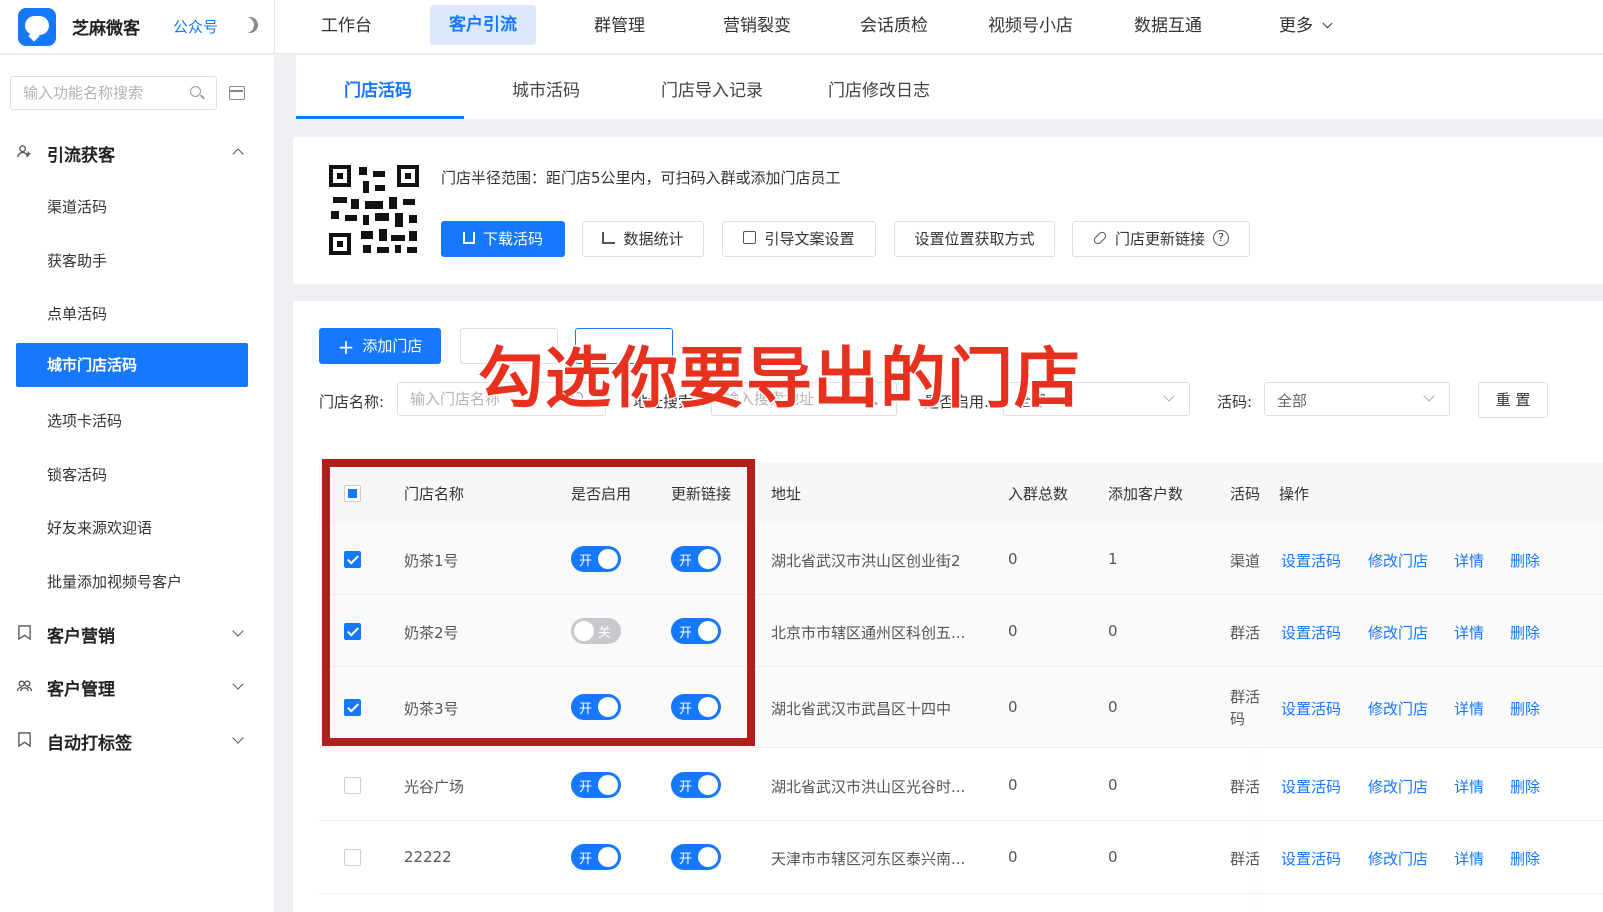  I want to click on guide-text-button: 引导文案设置, so click(799, 239).